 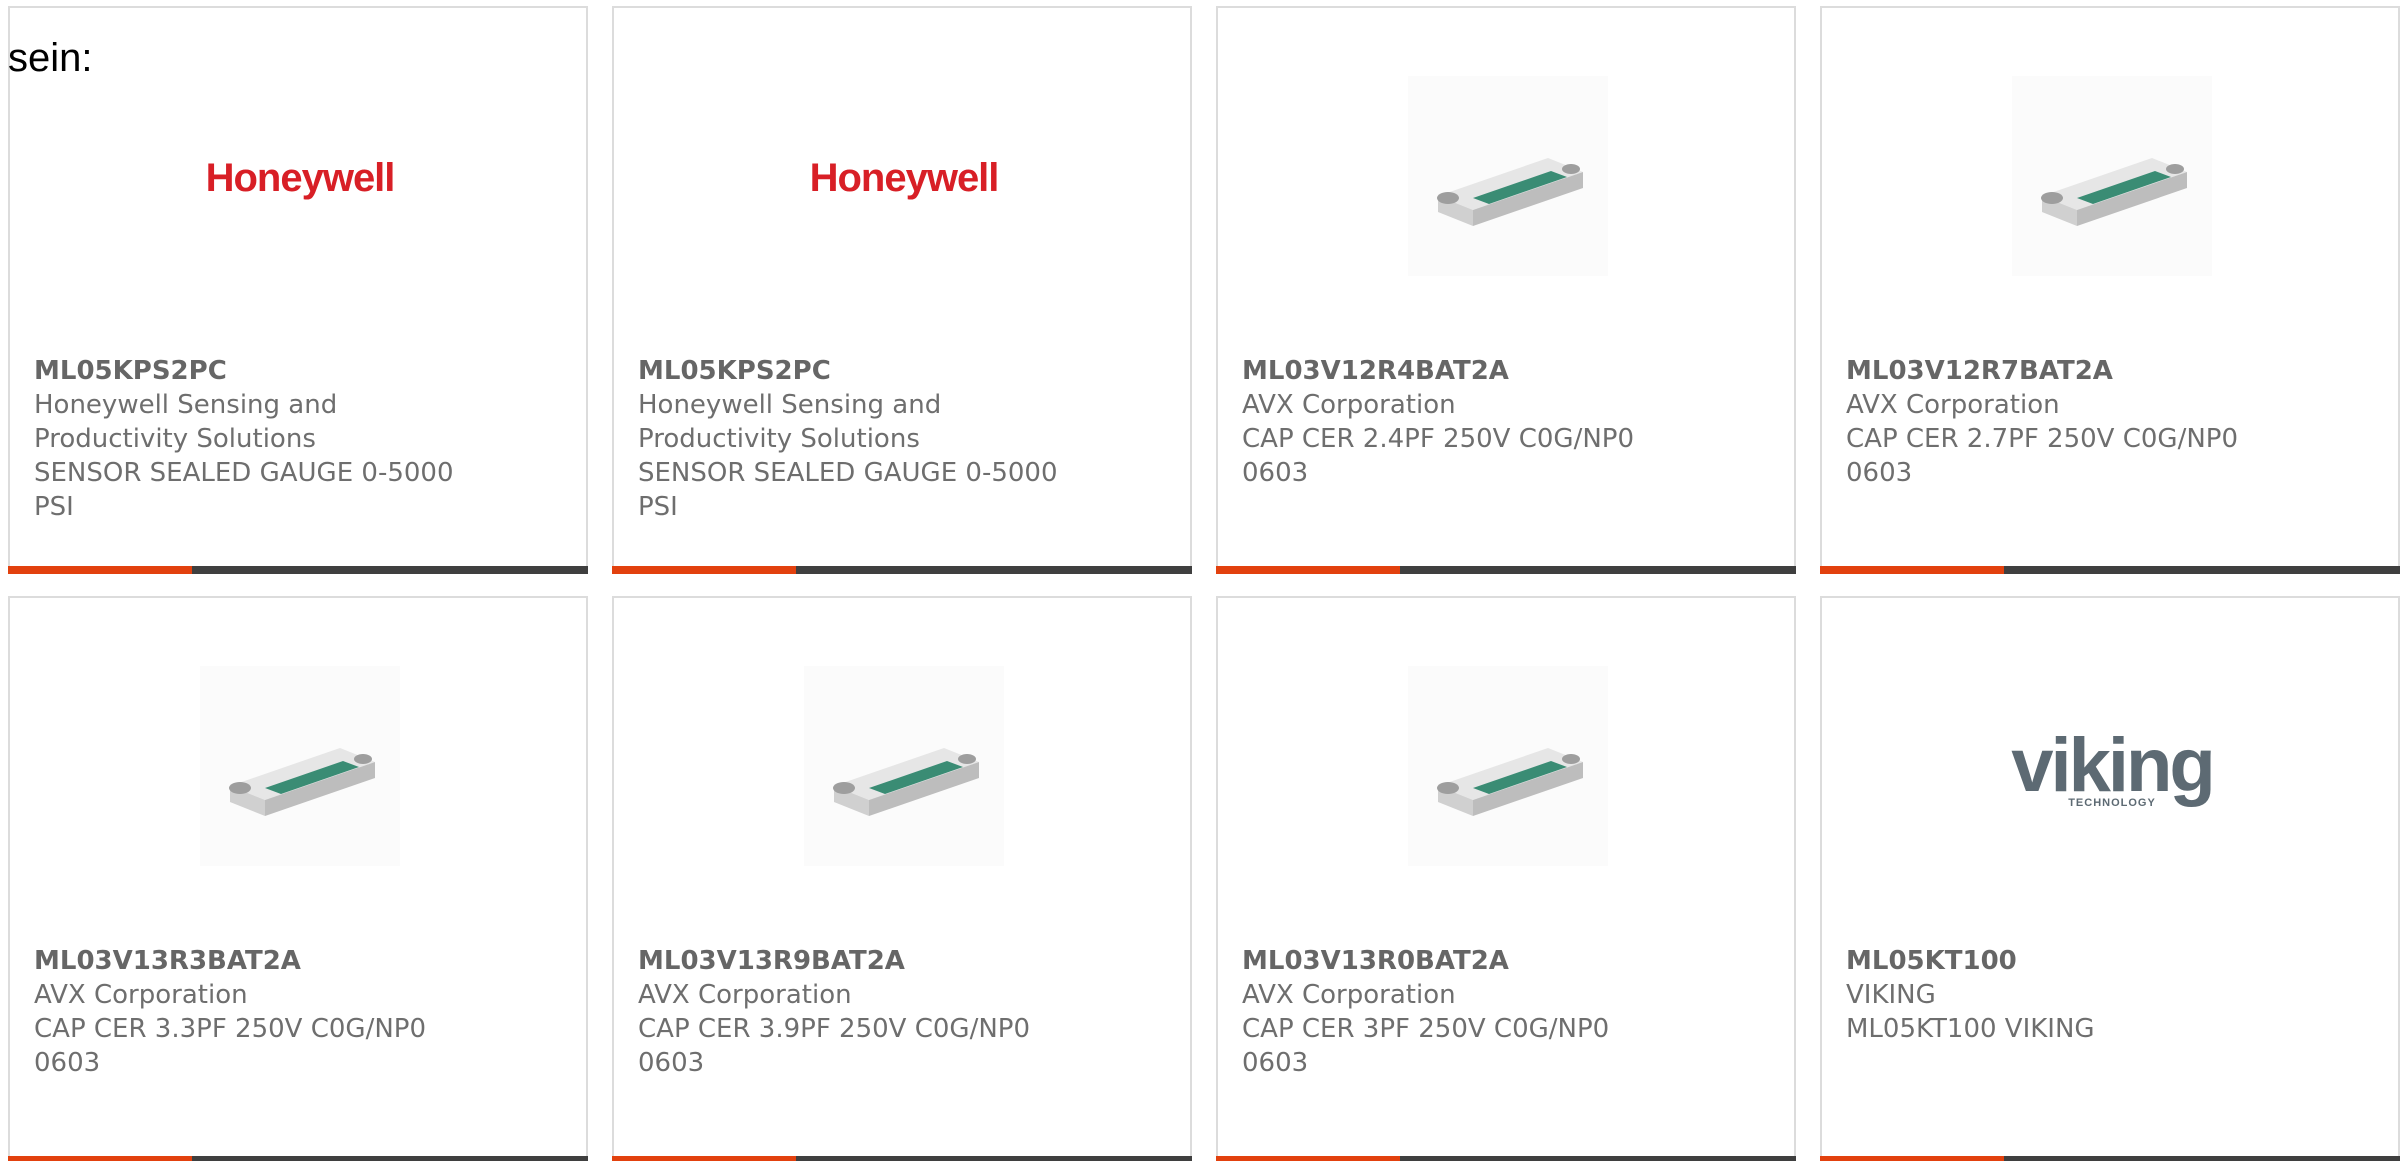 What do you see at coordinates (2113, 765) in the screenshot?
I see `viking-logo: viking TECHNOLOGY` at bounding box center [2113, 765].